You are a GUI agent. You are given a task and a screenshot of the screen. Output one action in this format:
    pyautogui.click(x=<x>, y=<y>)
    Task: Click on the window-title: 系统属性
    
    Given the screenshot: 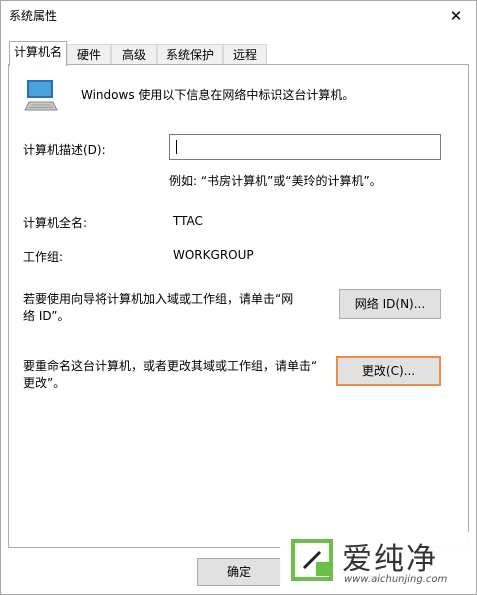 What is the action you would take?
    pyautogui.click(x=33, y=16)
    